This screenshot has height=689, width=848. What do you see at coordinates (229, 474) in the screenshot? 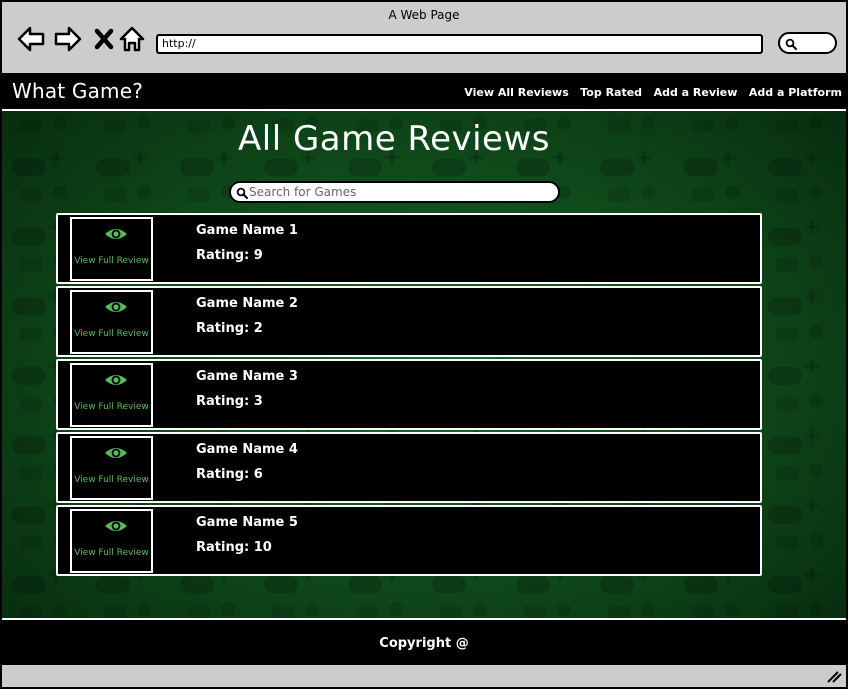
I see `game-rating: Rating: 6` at bounding box center [229, 474].